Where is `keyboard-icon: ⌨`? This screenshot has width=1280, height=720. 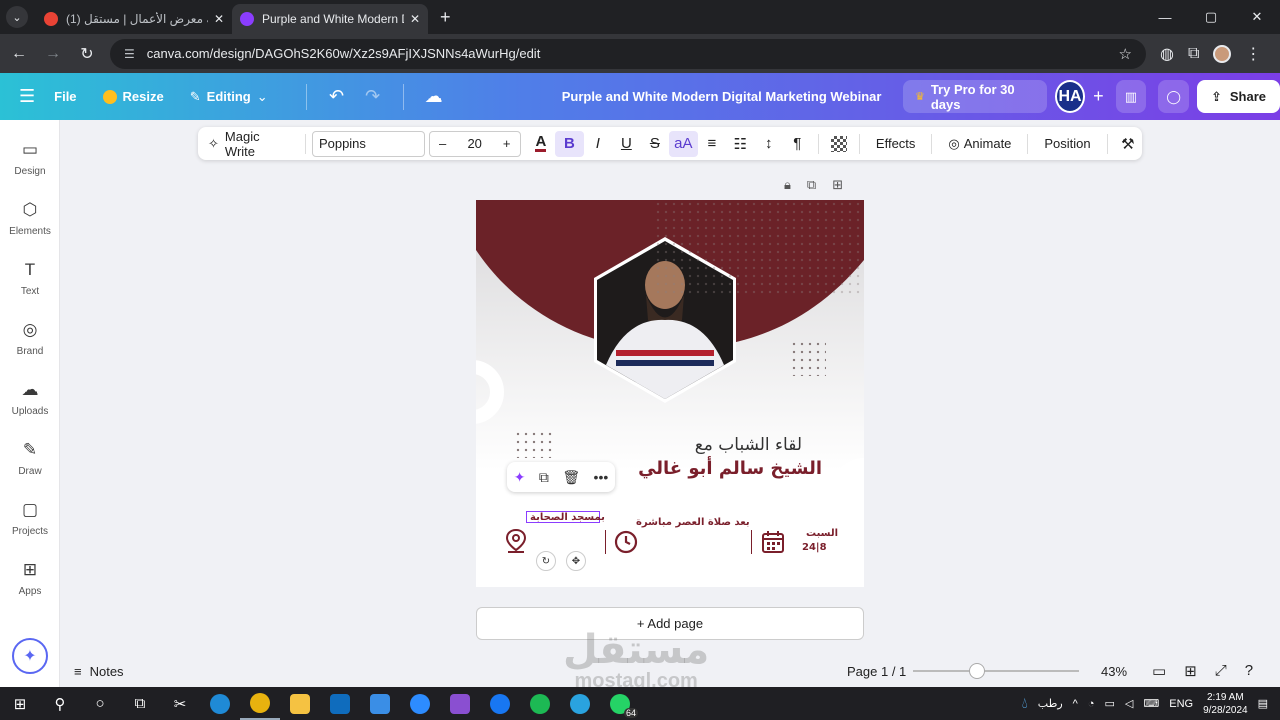 keyboard-icon: ⌨ is located at coordinates (1151, 703).